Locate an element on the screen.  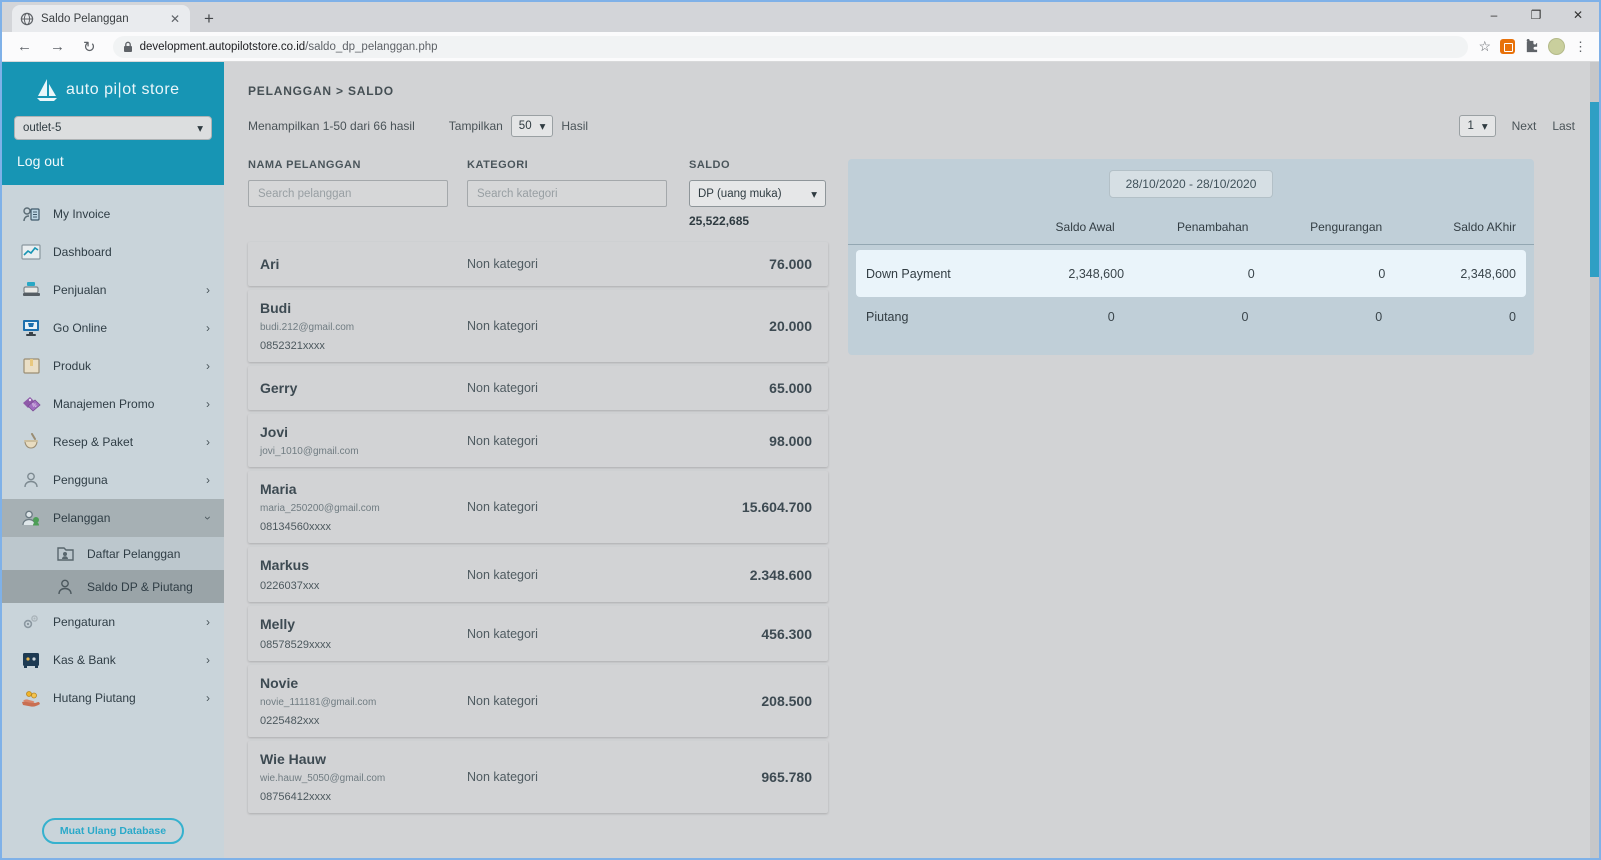
browser-tab: Saldo Pelanggan ✕ is located at coordinates (101, 18).